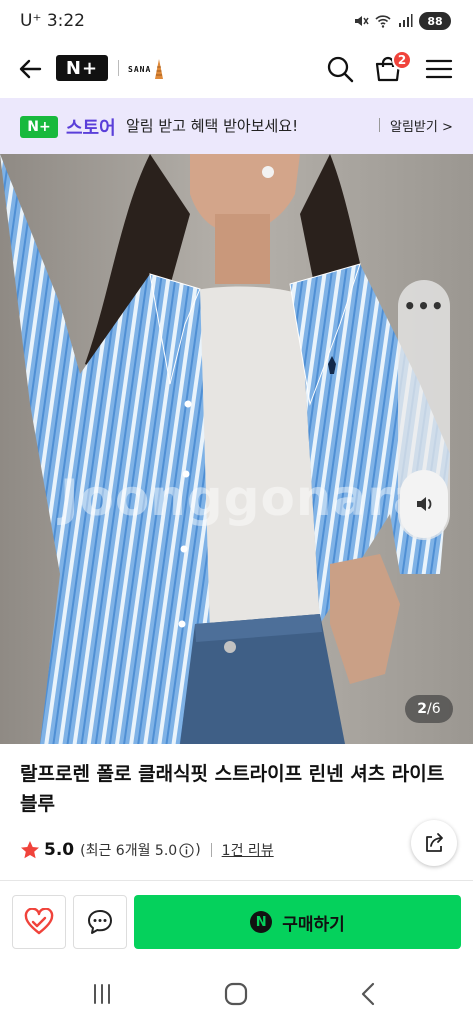 Image resolution: width=473 pixels, height=1024 pixels. What do you see at coordinates (421, 125) in the screenshot?
I see `notification-subscribe-link: 알림받기 >` at bounding box center [421, 125].